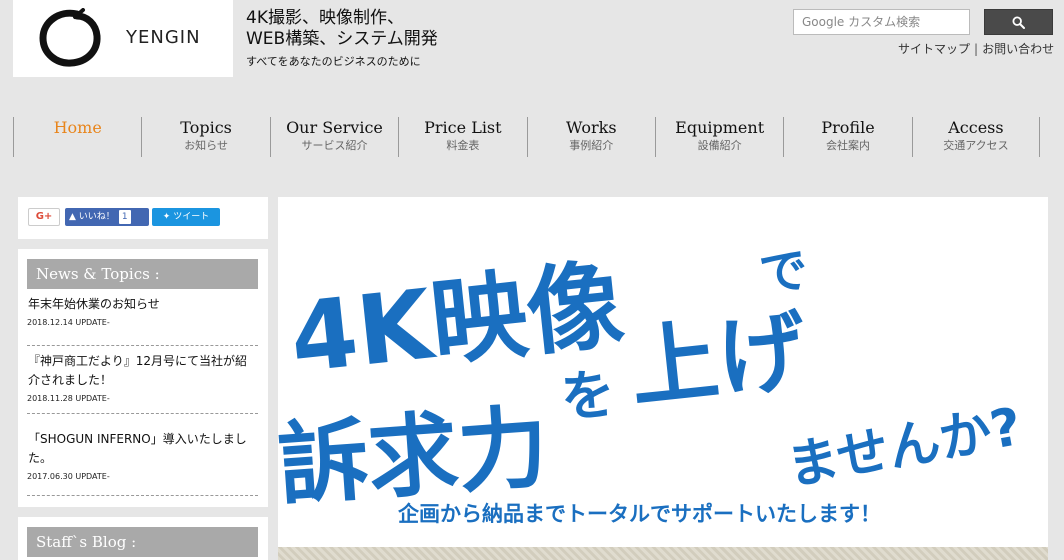 Image resolution: width=1064 pixels, height=560 pixels. What do you see at coordinates (68, 322) in the screenshot?
I see `news-date: 2018.12.14 UPDATE-` at bounding box center [68, 322].